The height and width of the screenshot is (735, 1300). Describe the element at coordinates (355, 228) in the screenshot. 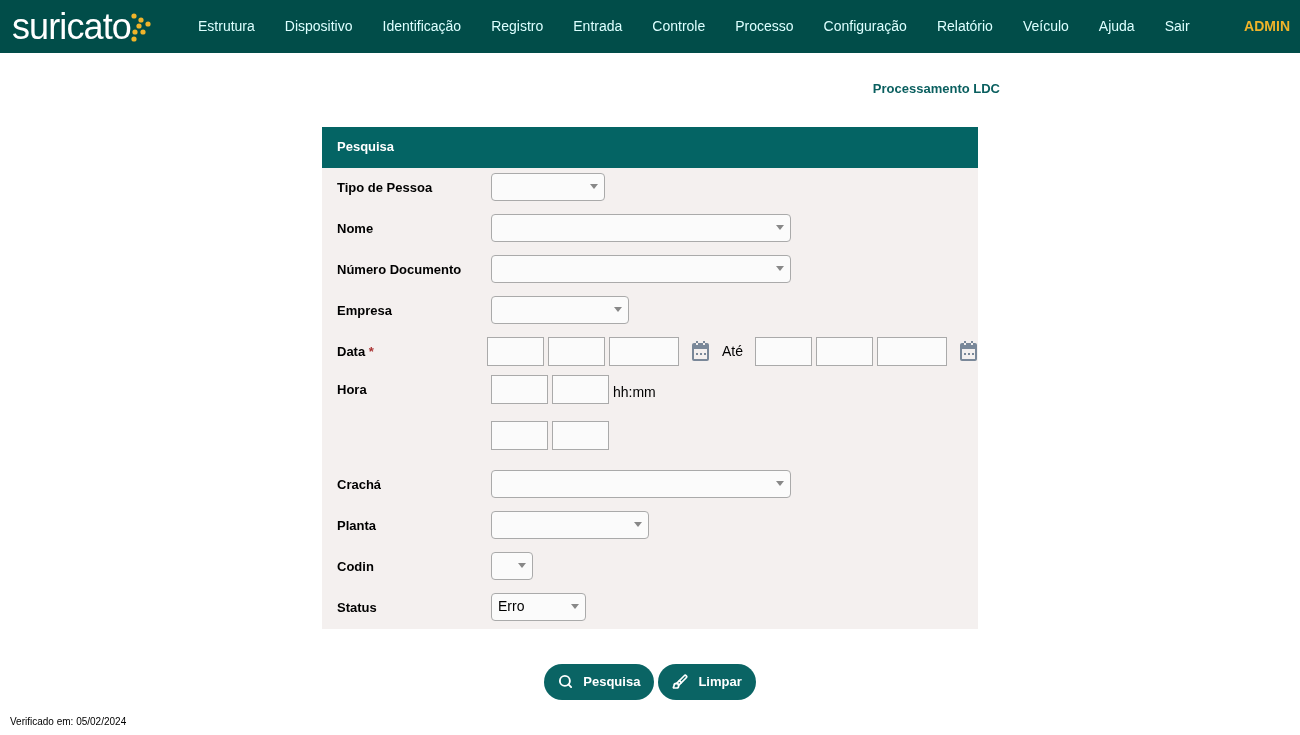

I see `field-label: Nome` at that location.